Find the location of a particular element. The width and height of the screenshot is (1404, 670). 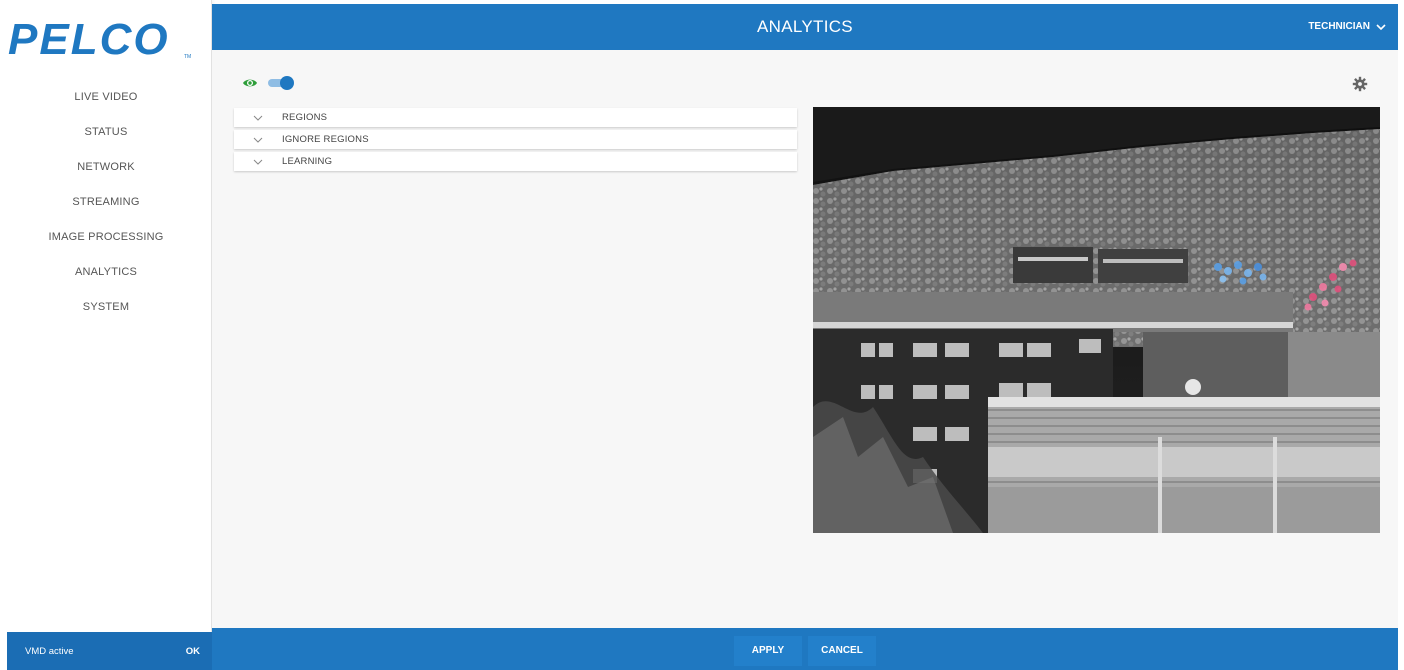

user-name: TECHNICIAN is located at coordinates (1339, 26).